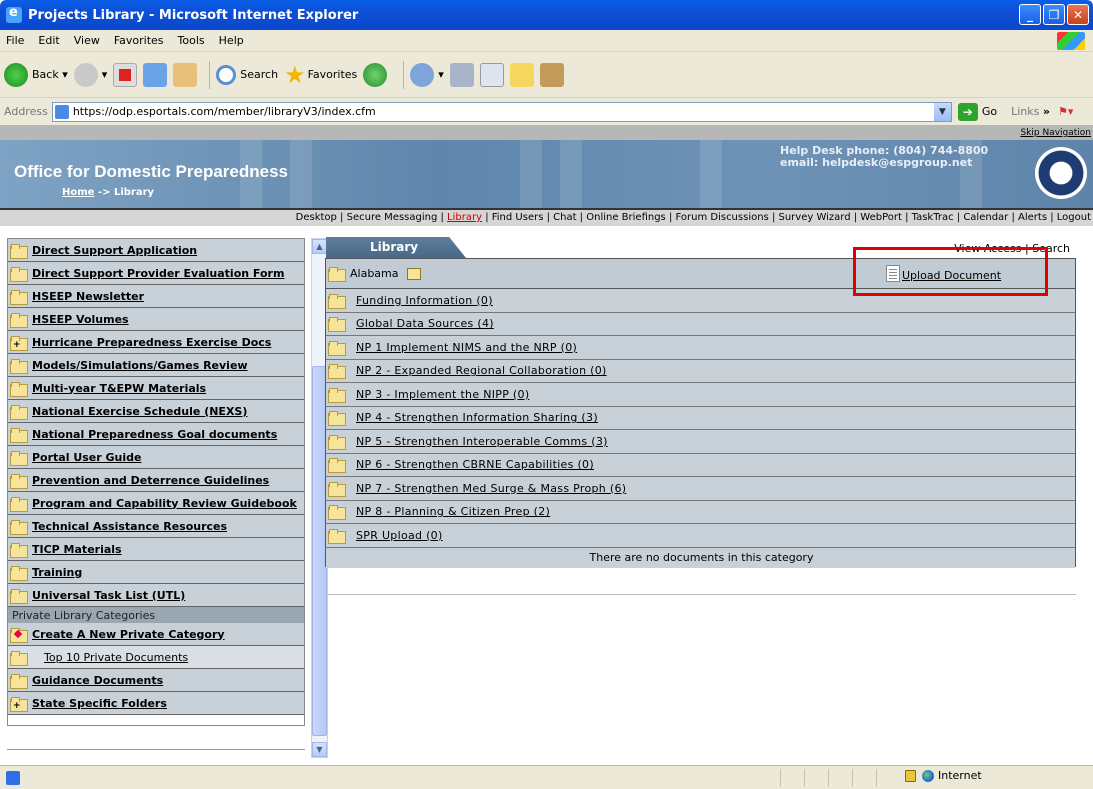 The image size is (1093, 789). What do you see at coordinates (36, 75) in the screenshot?
I see `back-button: Back ▾` at bounding box center [36, 75].